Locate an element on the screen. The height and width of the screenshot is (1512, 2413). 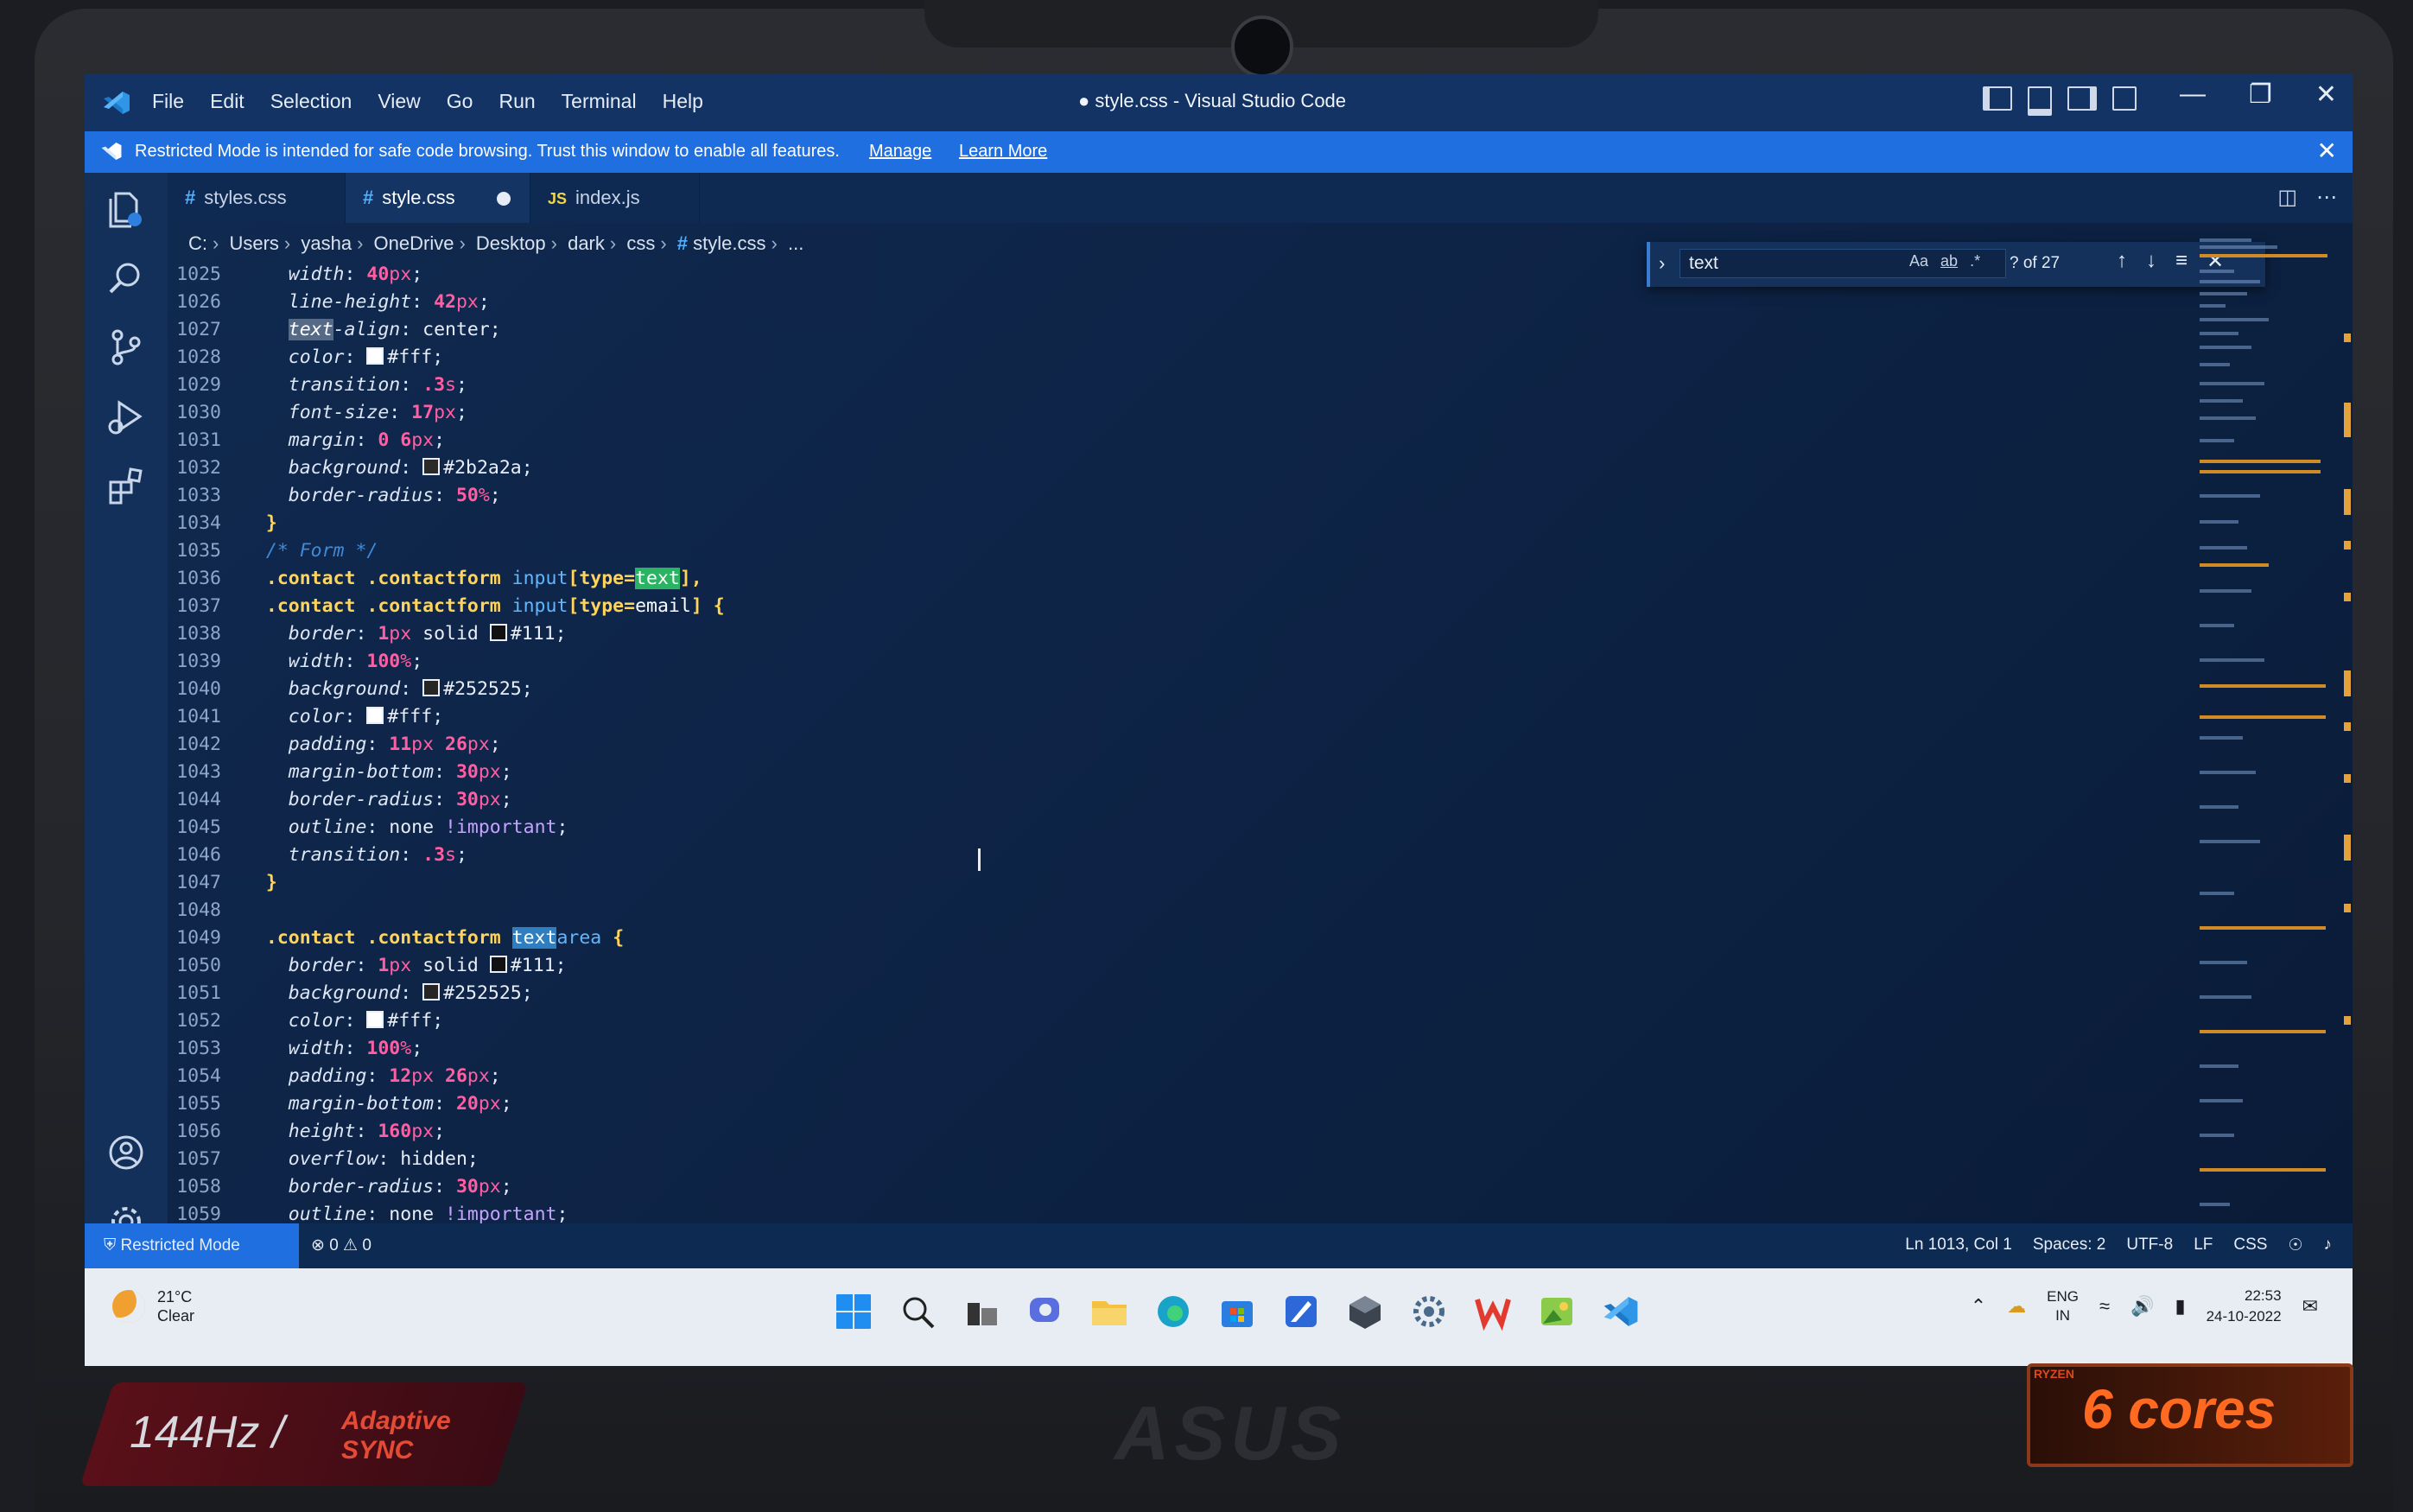
run-debug-icon is located at coordinates (126, 416).